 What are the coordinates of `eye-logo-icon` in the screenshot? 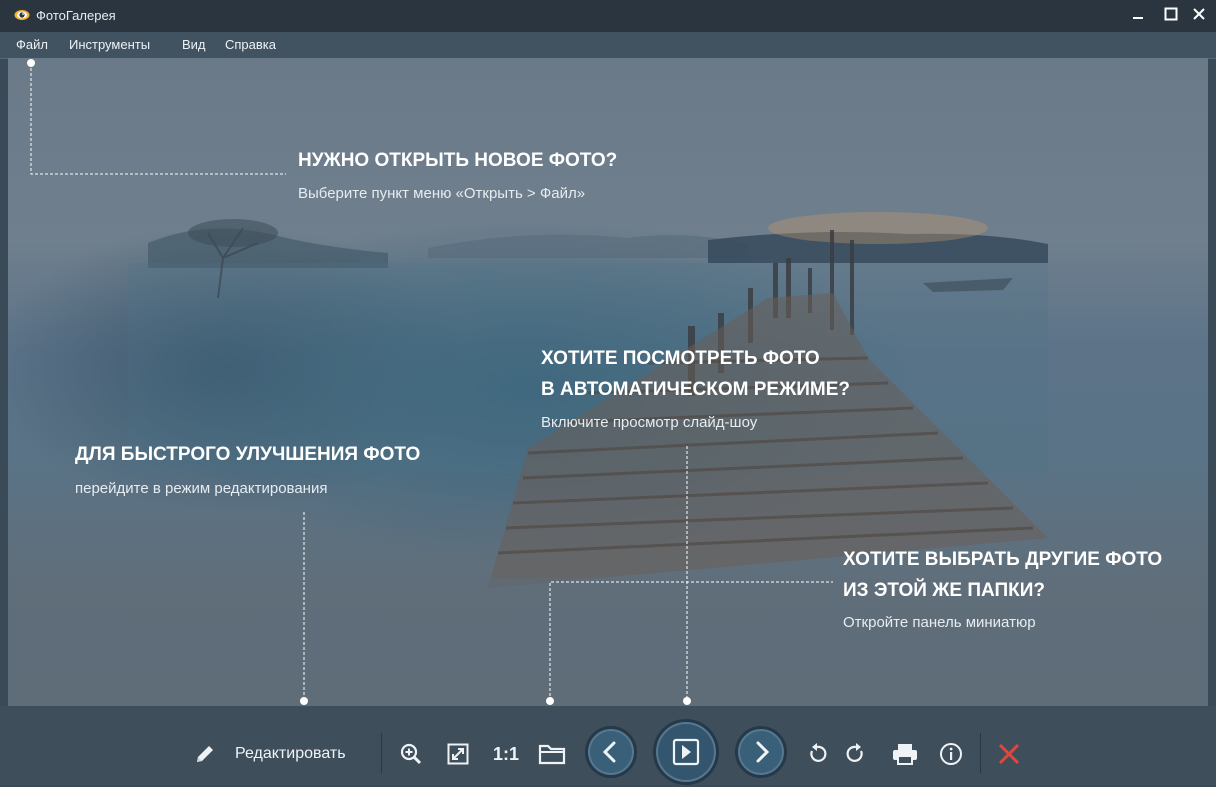 It's located at (22, 15).